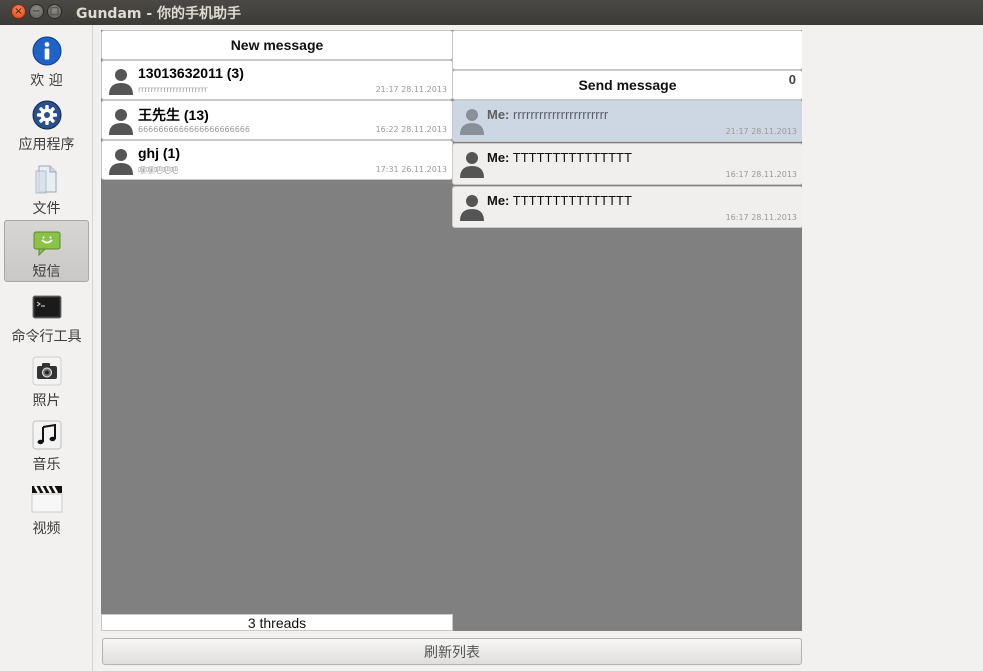 The height and width of the screenshot is (671, 983). I want to click on message-time: 21:17 28.11.2013, so click(761, 131).